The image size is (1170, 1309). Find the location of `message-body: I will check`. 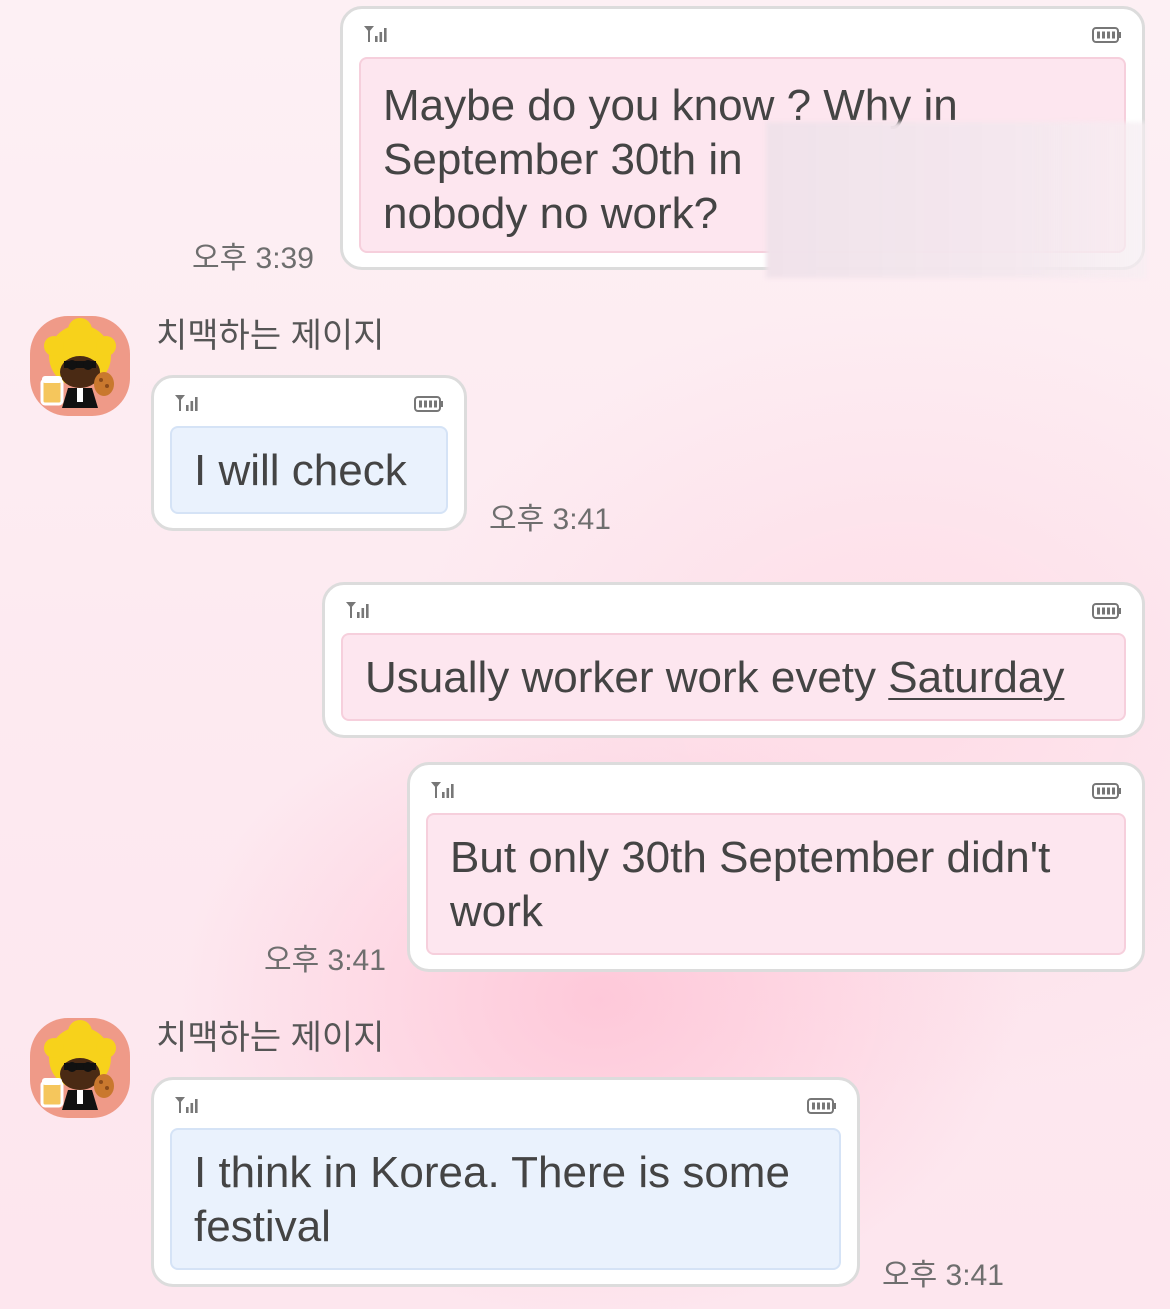

message-body: I will check is located at coordinates (309, 470).